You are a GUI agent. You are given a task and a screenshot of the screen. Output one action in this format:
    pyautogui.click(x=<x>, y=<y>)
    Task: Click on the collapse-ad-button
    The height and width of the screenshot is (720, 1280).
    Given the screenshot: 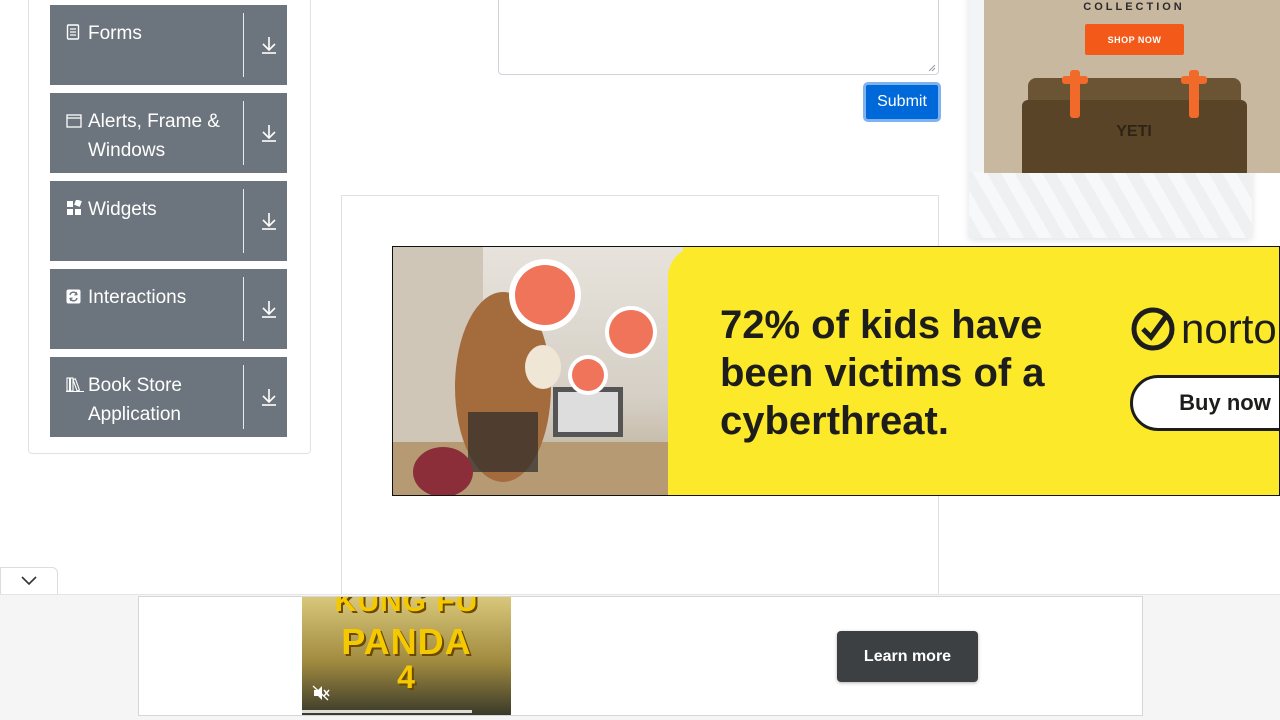 What is the action you would take?
    pyautogui.click(x=29, y=580)
    